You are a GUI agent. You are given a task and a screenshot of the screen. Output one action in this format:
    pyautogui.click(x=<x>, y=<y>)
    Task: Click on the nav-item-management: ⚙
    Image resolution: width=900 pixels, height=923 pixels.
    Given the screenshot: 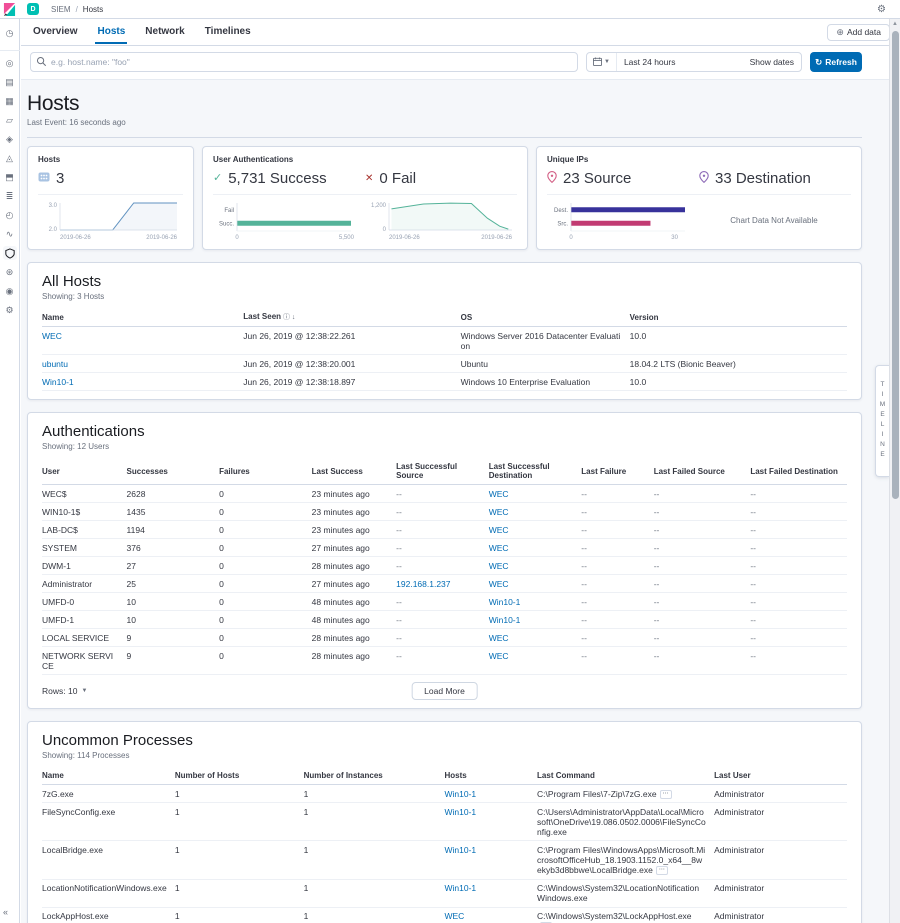 What is the action you would take?
    pyautogui.click(x=10, y=310)
    